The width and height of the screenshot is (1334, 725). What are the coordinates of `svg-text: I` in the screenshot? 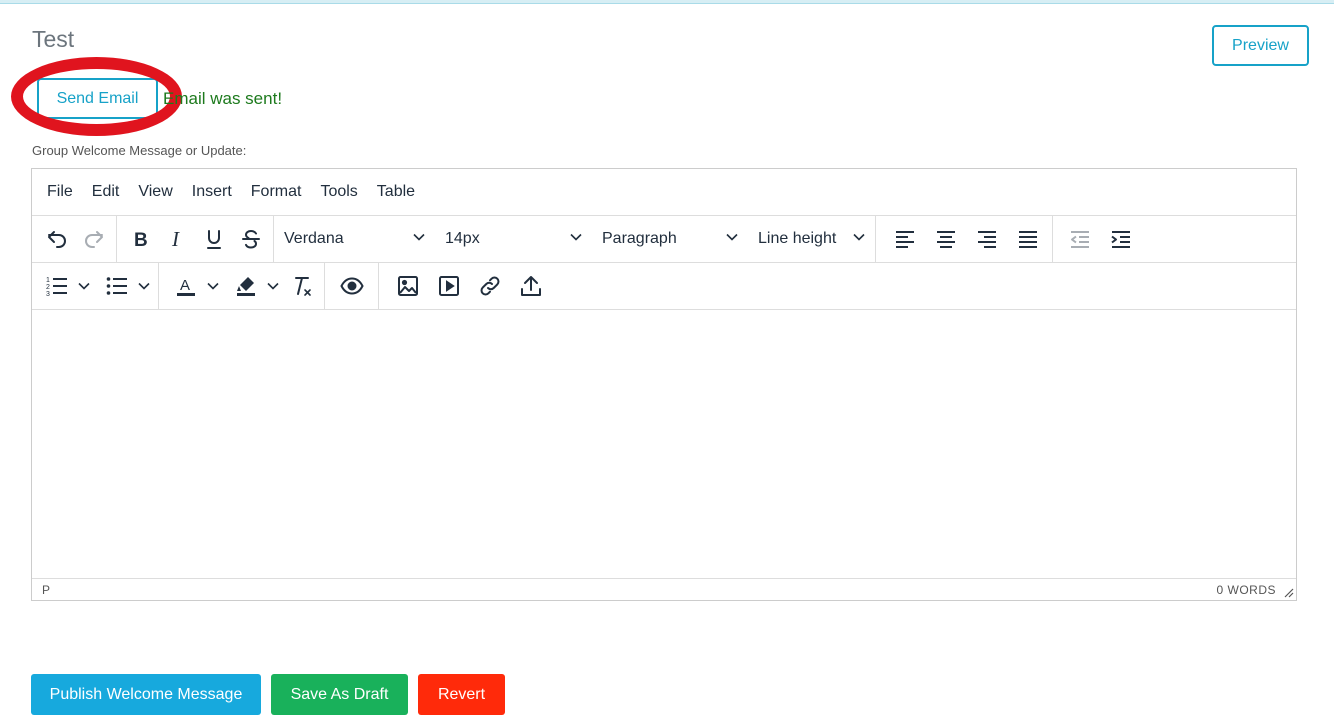 It's located at (175, 239).